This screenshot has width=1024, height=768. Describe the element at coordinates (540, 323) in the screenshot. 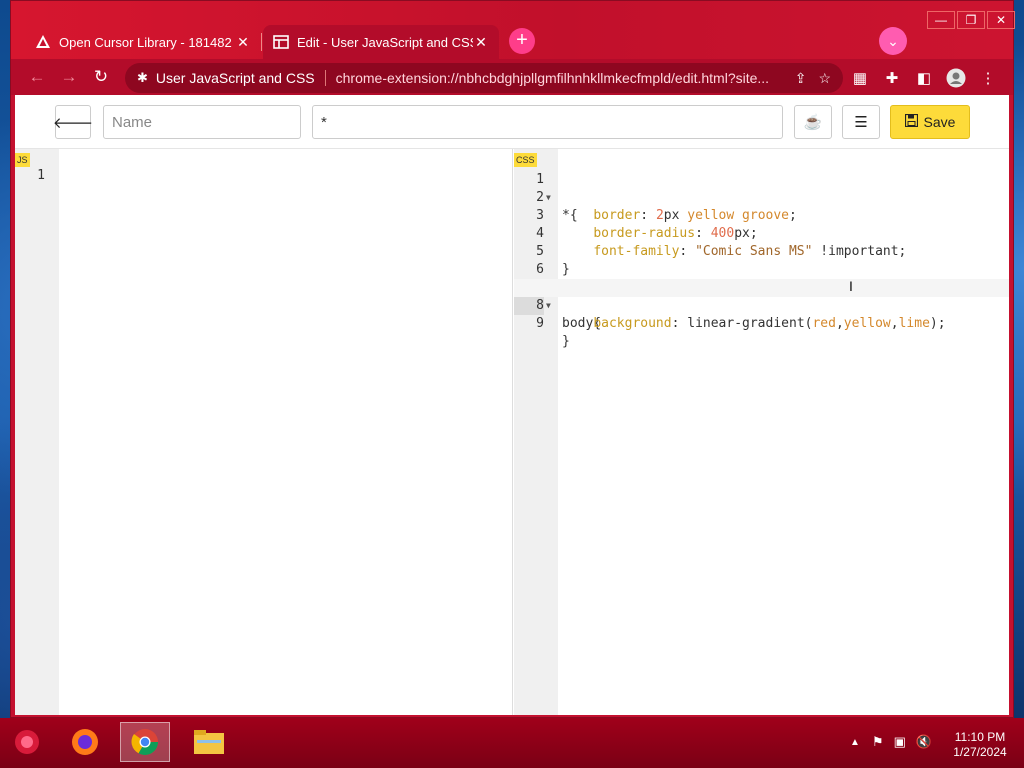

I see `line-number: 9` at that location.